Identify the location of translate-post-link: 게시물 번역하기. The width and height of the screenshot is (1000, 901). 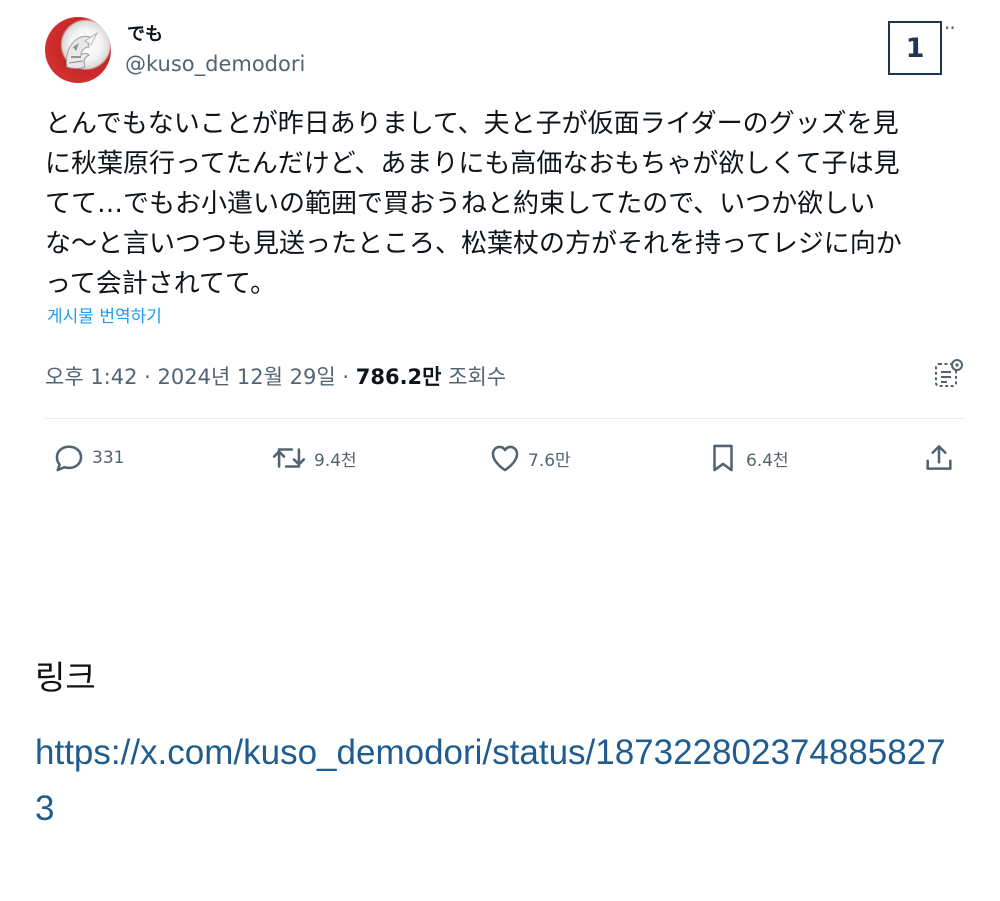
(104, 314).